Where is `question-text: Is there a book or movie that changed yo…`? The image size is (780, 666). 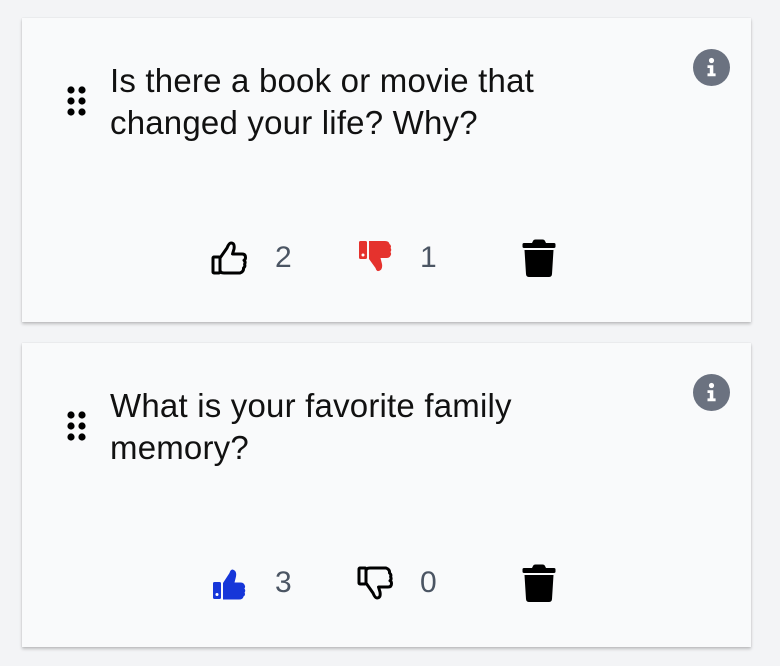 question-text: Is there a book or movie that changed yo… is located at coordinates (322, 101).